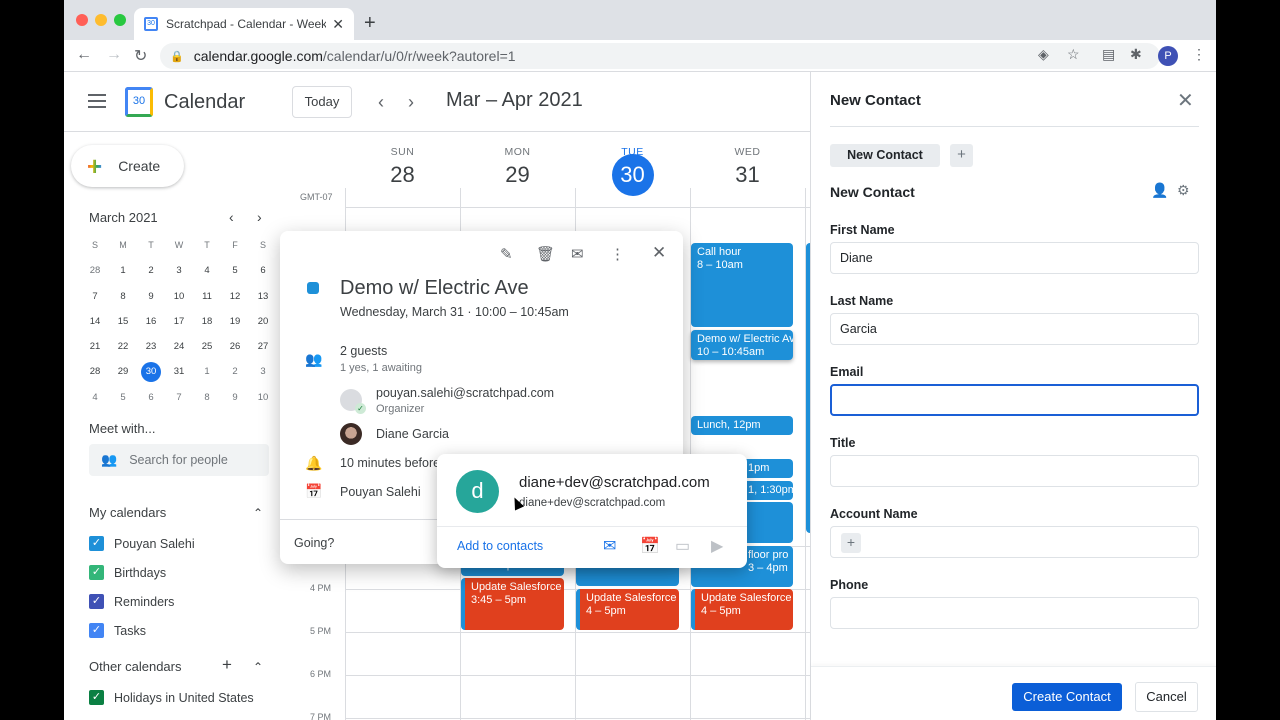 The width and height of the screenshot is (1280, 720). Describe the element at coordinates (402, 175) in the screenshot. I see `day-number: 28` at that location.